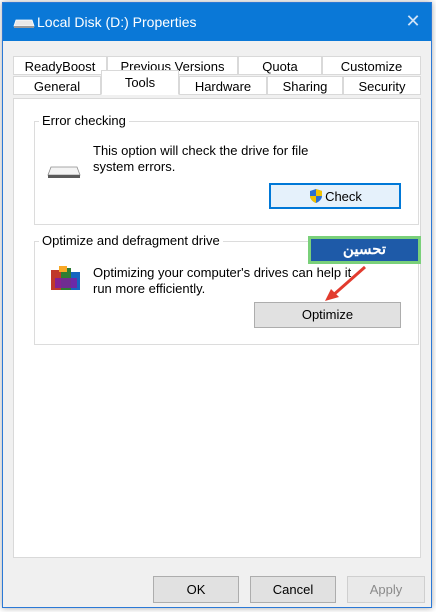  What do you see at coordinates (364, 250) in the screenshot?
I see `annotation-label: تحسين` at bounding box center [364, 250].